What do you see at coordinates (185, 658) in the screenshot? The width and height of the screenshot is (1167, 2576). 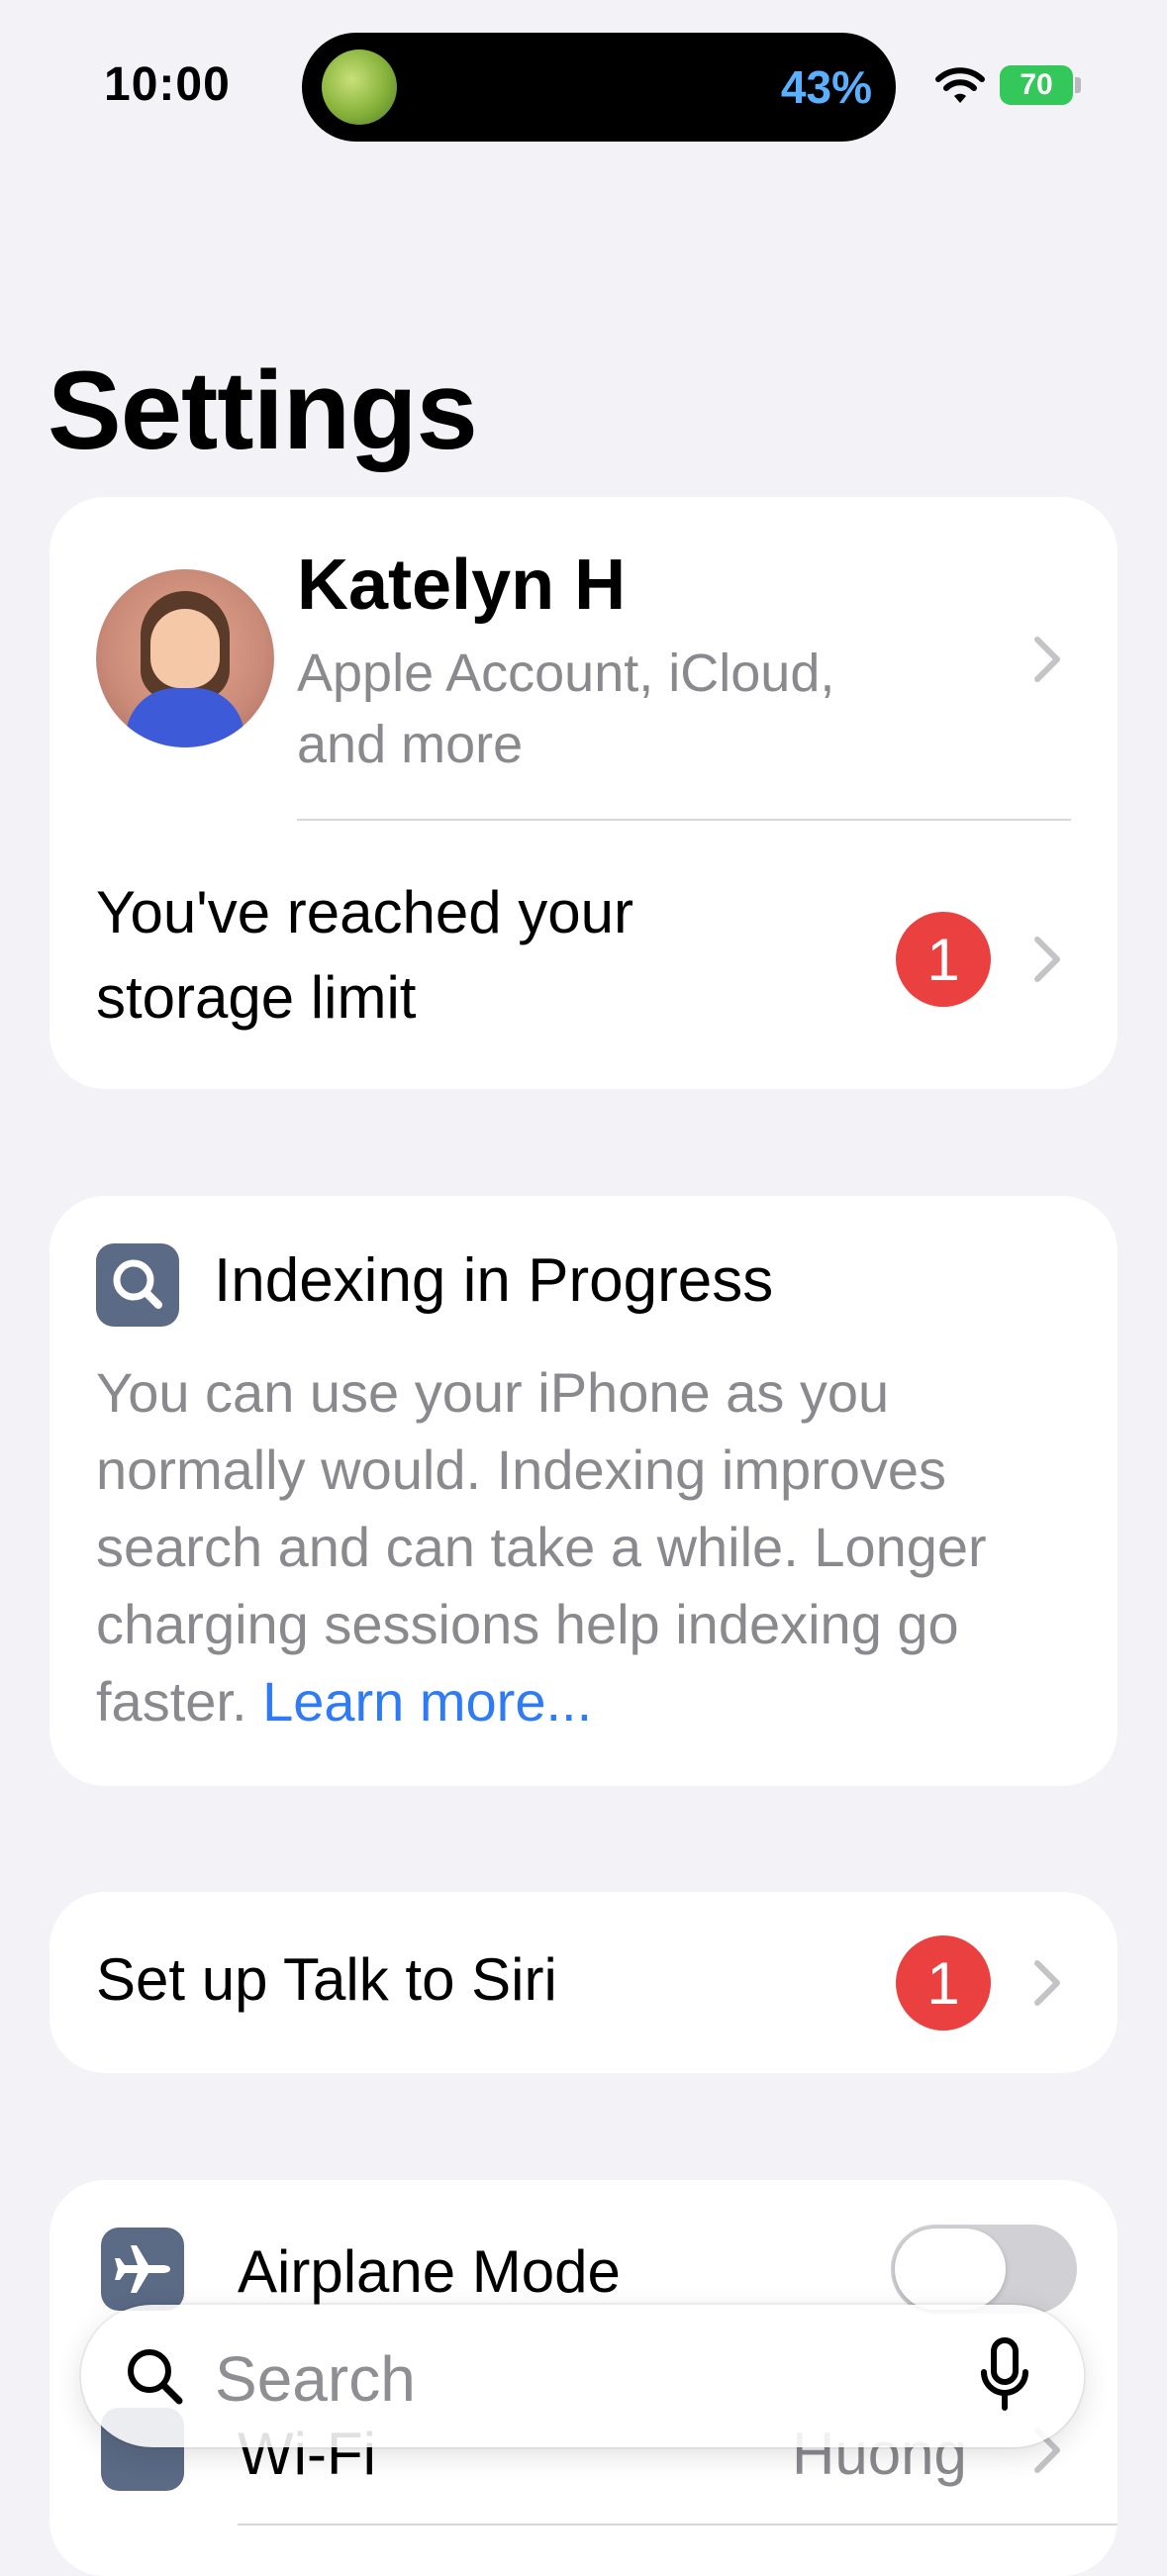 I see `avatar` at bounding box center [185, 658].